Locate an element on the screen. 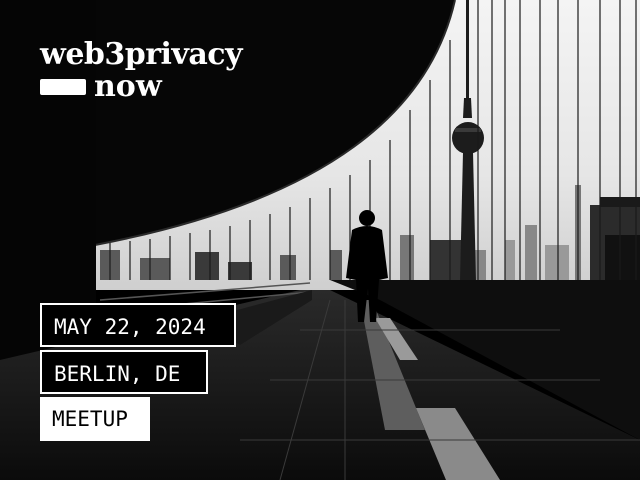 The height and width of the screenshot is (480, 640). brand-suffix: now is located at coordinates (128, 86).